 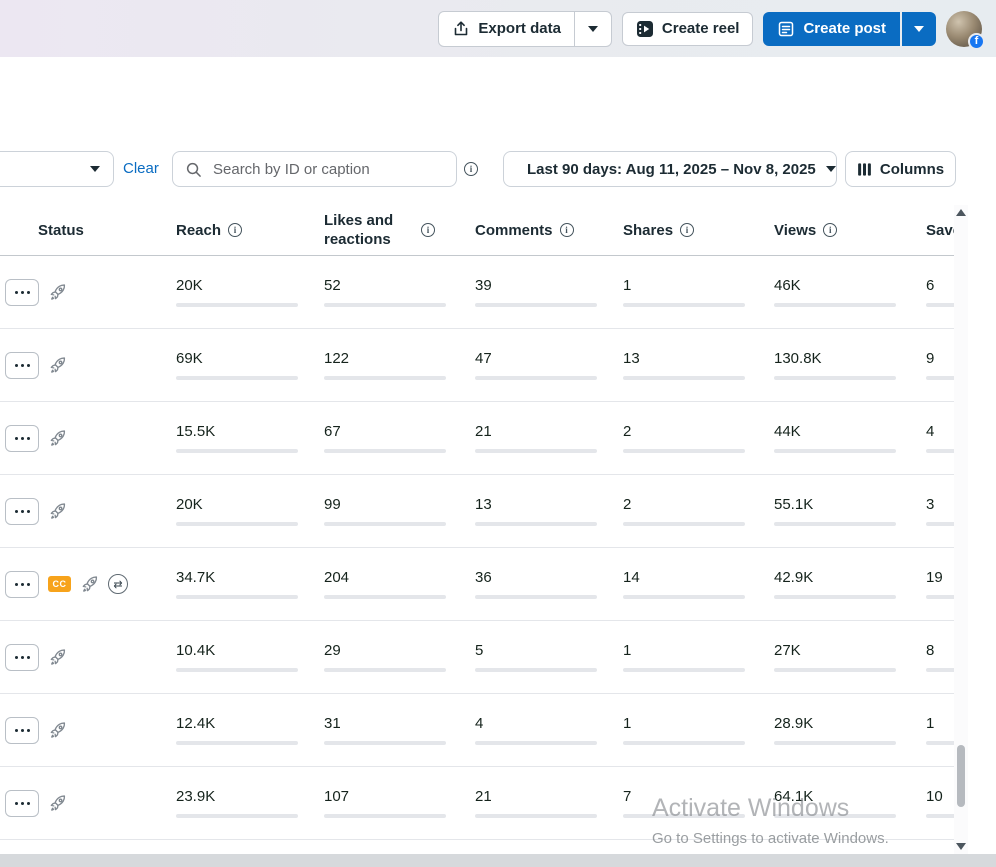 What do you see at coordinates (479, 723) in the screenshot?
I see `metric-value: 4` at bounding box center [479, 723].